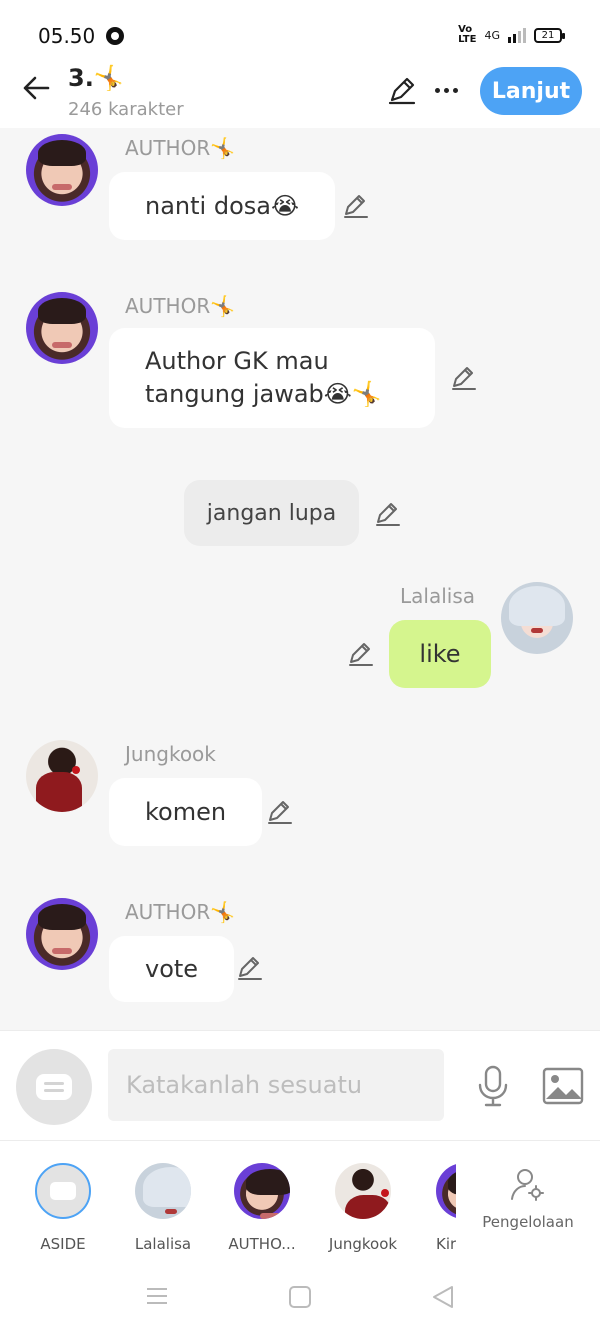 This screenshot has width=600, height=1333. What do you see at coordinates (446, 1191) in the screenshot?
I see `avatar-other` at bounding box center [446, 1191].